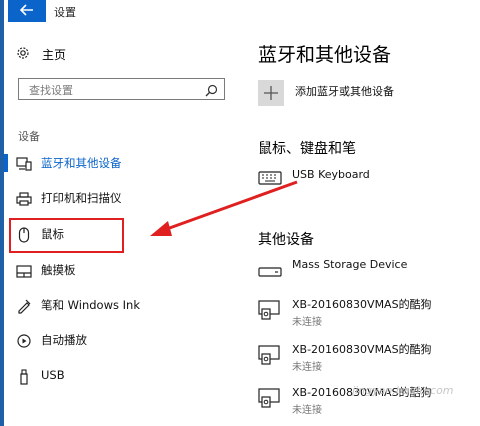  Describe the element at coordinates (224, 208) in the screenshot. I see `annotation-arrow` at that location.